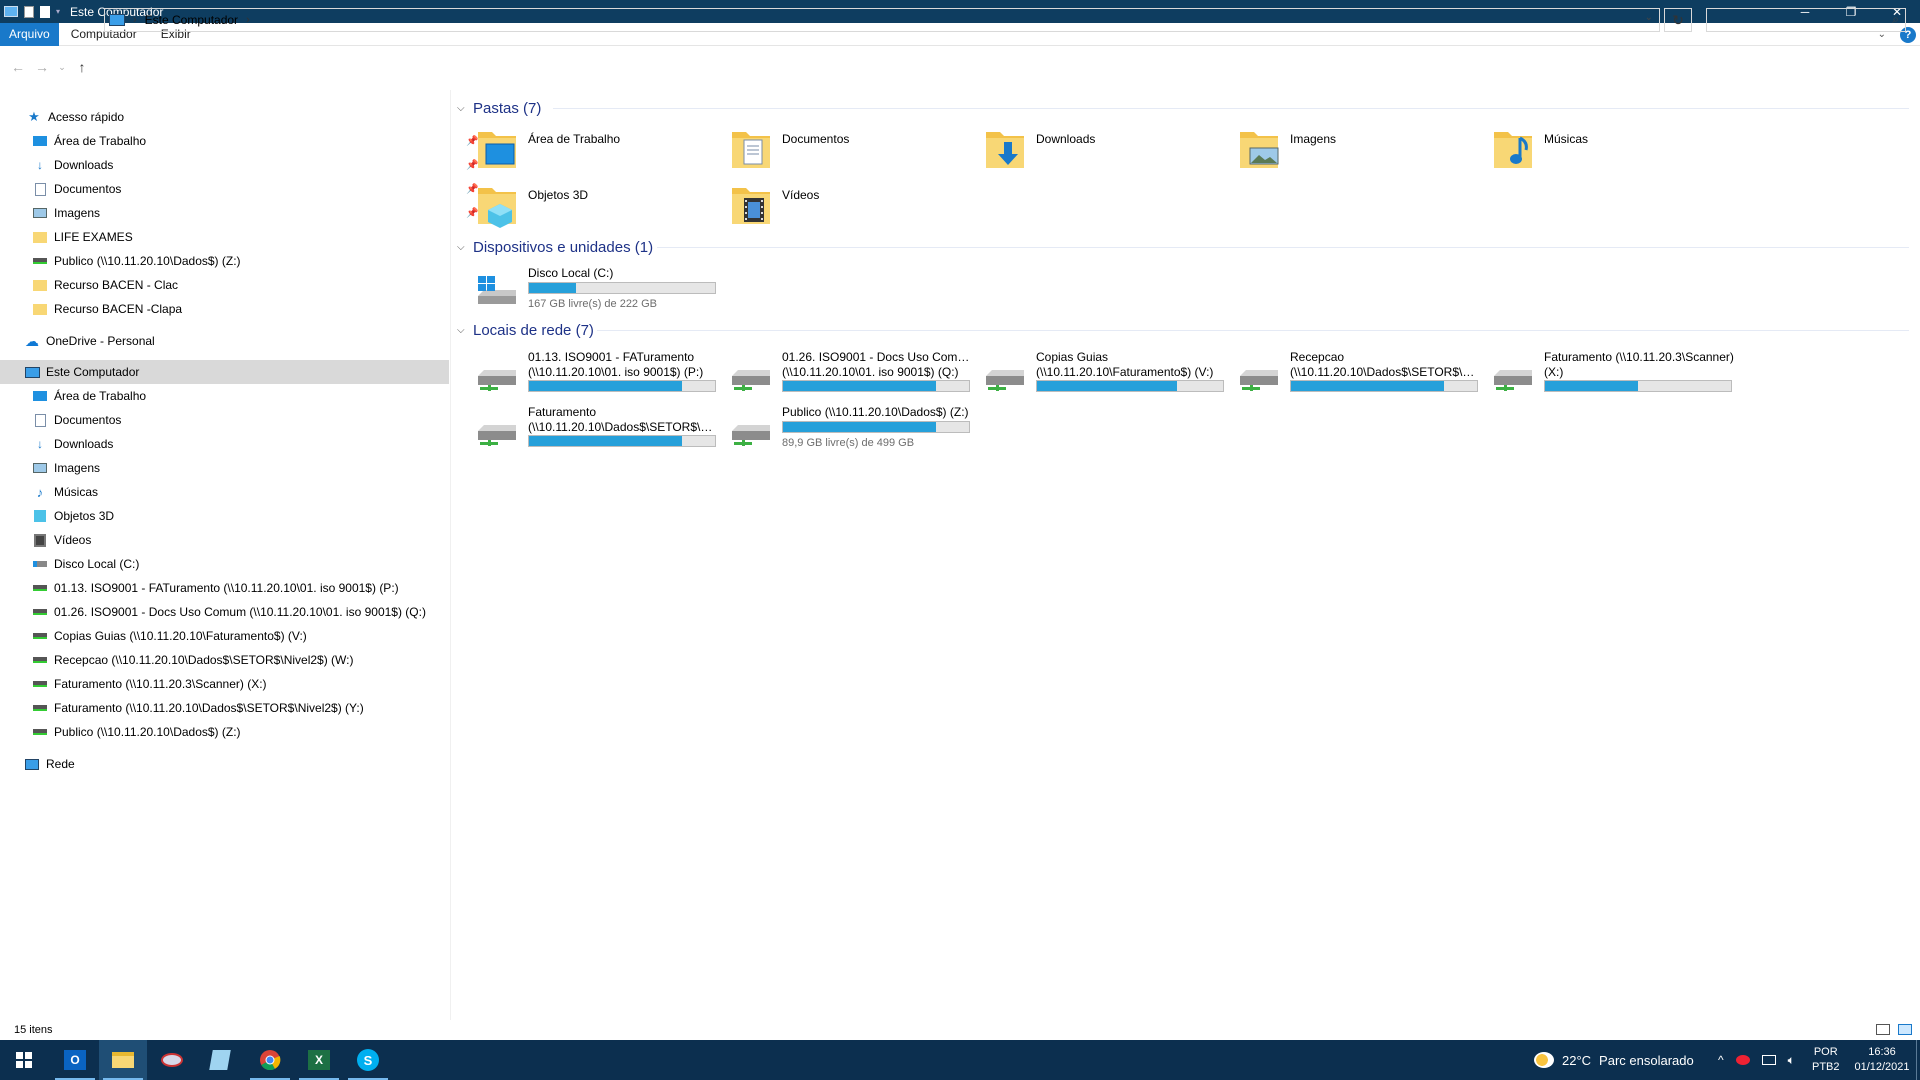  I want to click on tracking-app-button, so click(172, 1060).